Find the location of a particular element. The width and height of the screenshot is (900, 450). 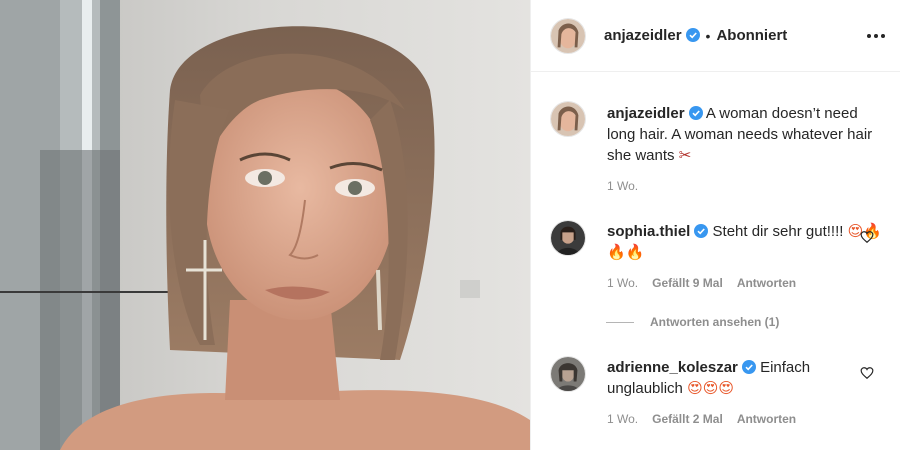

comment-emojis: 😍😍😍 is located at coordinates (710, 388).